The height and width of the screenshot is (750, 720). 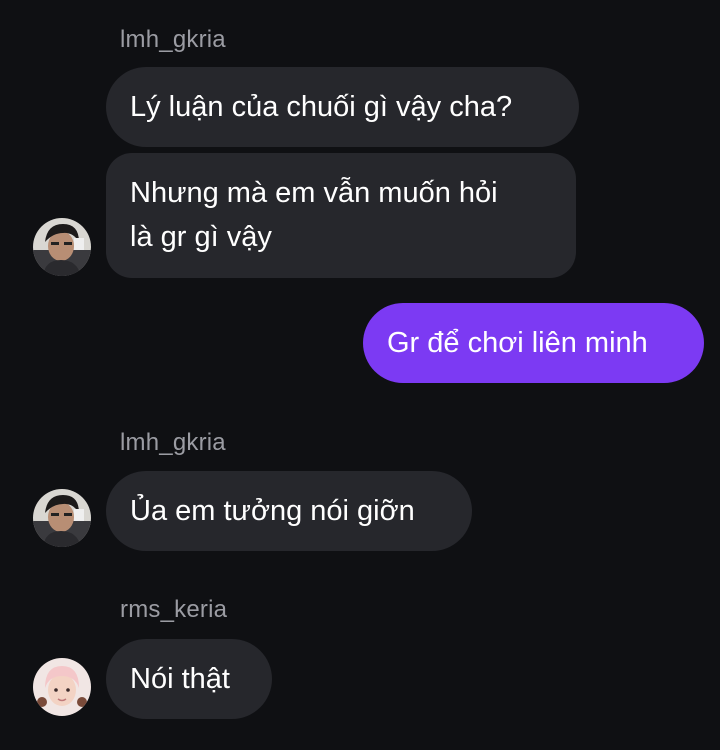 What do you see at coordinates (201, 237) in the screenshot?
I see `message-text-line: là gr gì vậy` at bounding box center [201, 237].